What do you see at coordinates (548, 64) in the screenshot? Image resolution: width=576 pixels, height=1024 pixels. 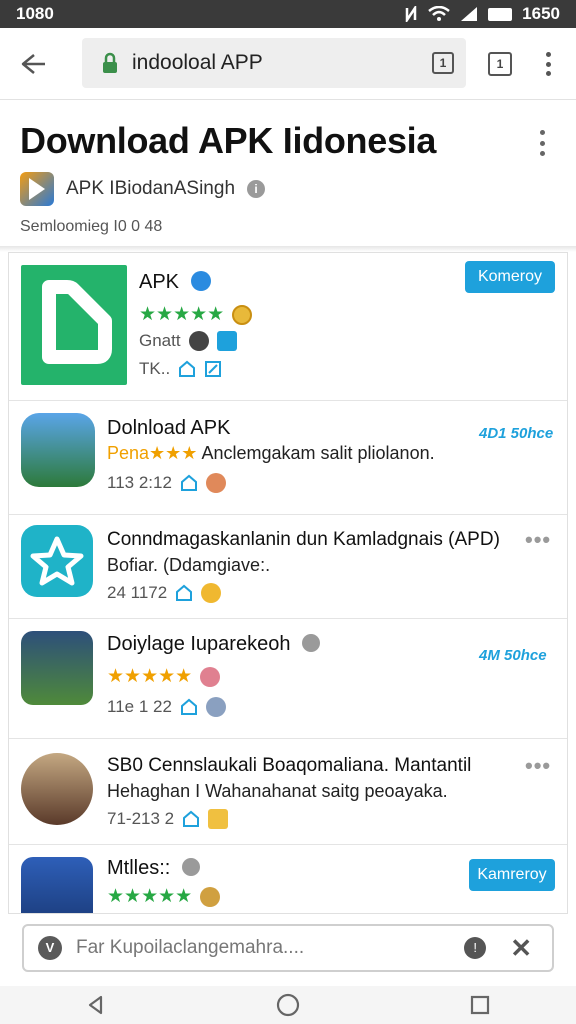 I see `browser-menu-icon` at bounding box center [548, 64].